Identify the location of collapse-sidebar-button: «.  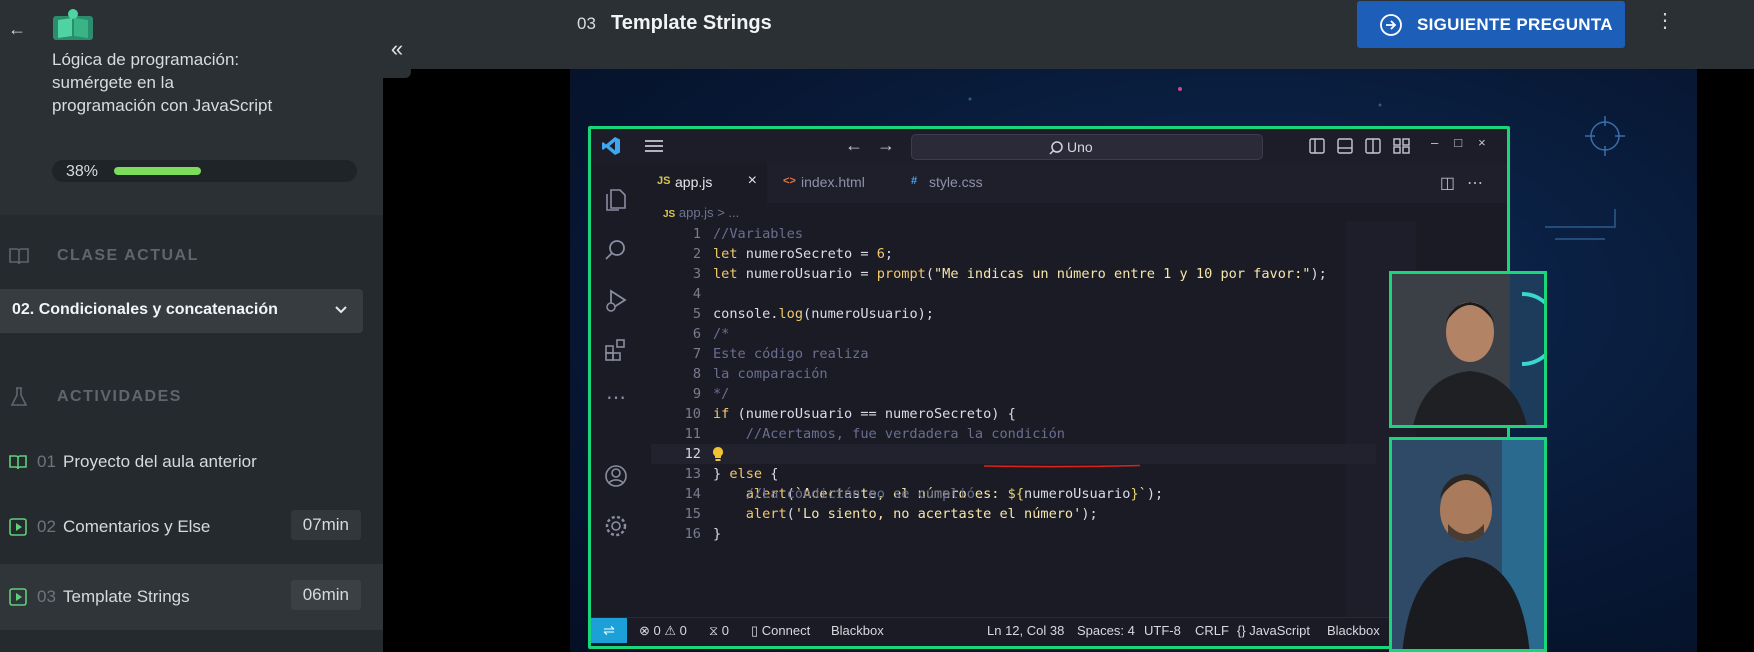
(397, 50).